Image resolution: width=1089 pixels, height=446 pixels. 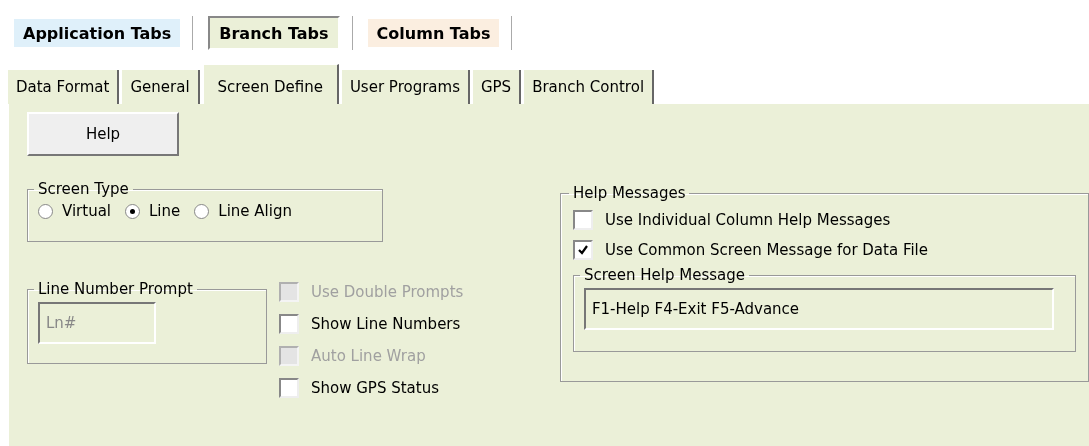 I want to click on tab: General, so click(x=161, y=87).